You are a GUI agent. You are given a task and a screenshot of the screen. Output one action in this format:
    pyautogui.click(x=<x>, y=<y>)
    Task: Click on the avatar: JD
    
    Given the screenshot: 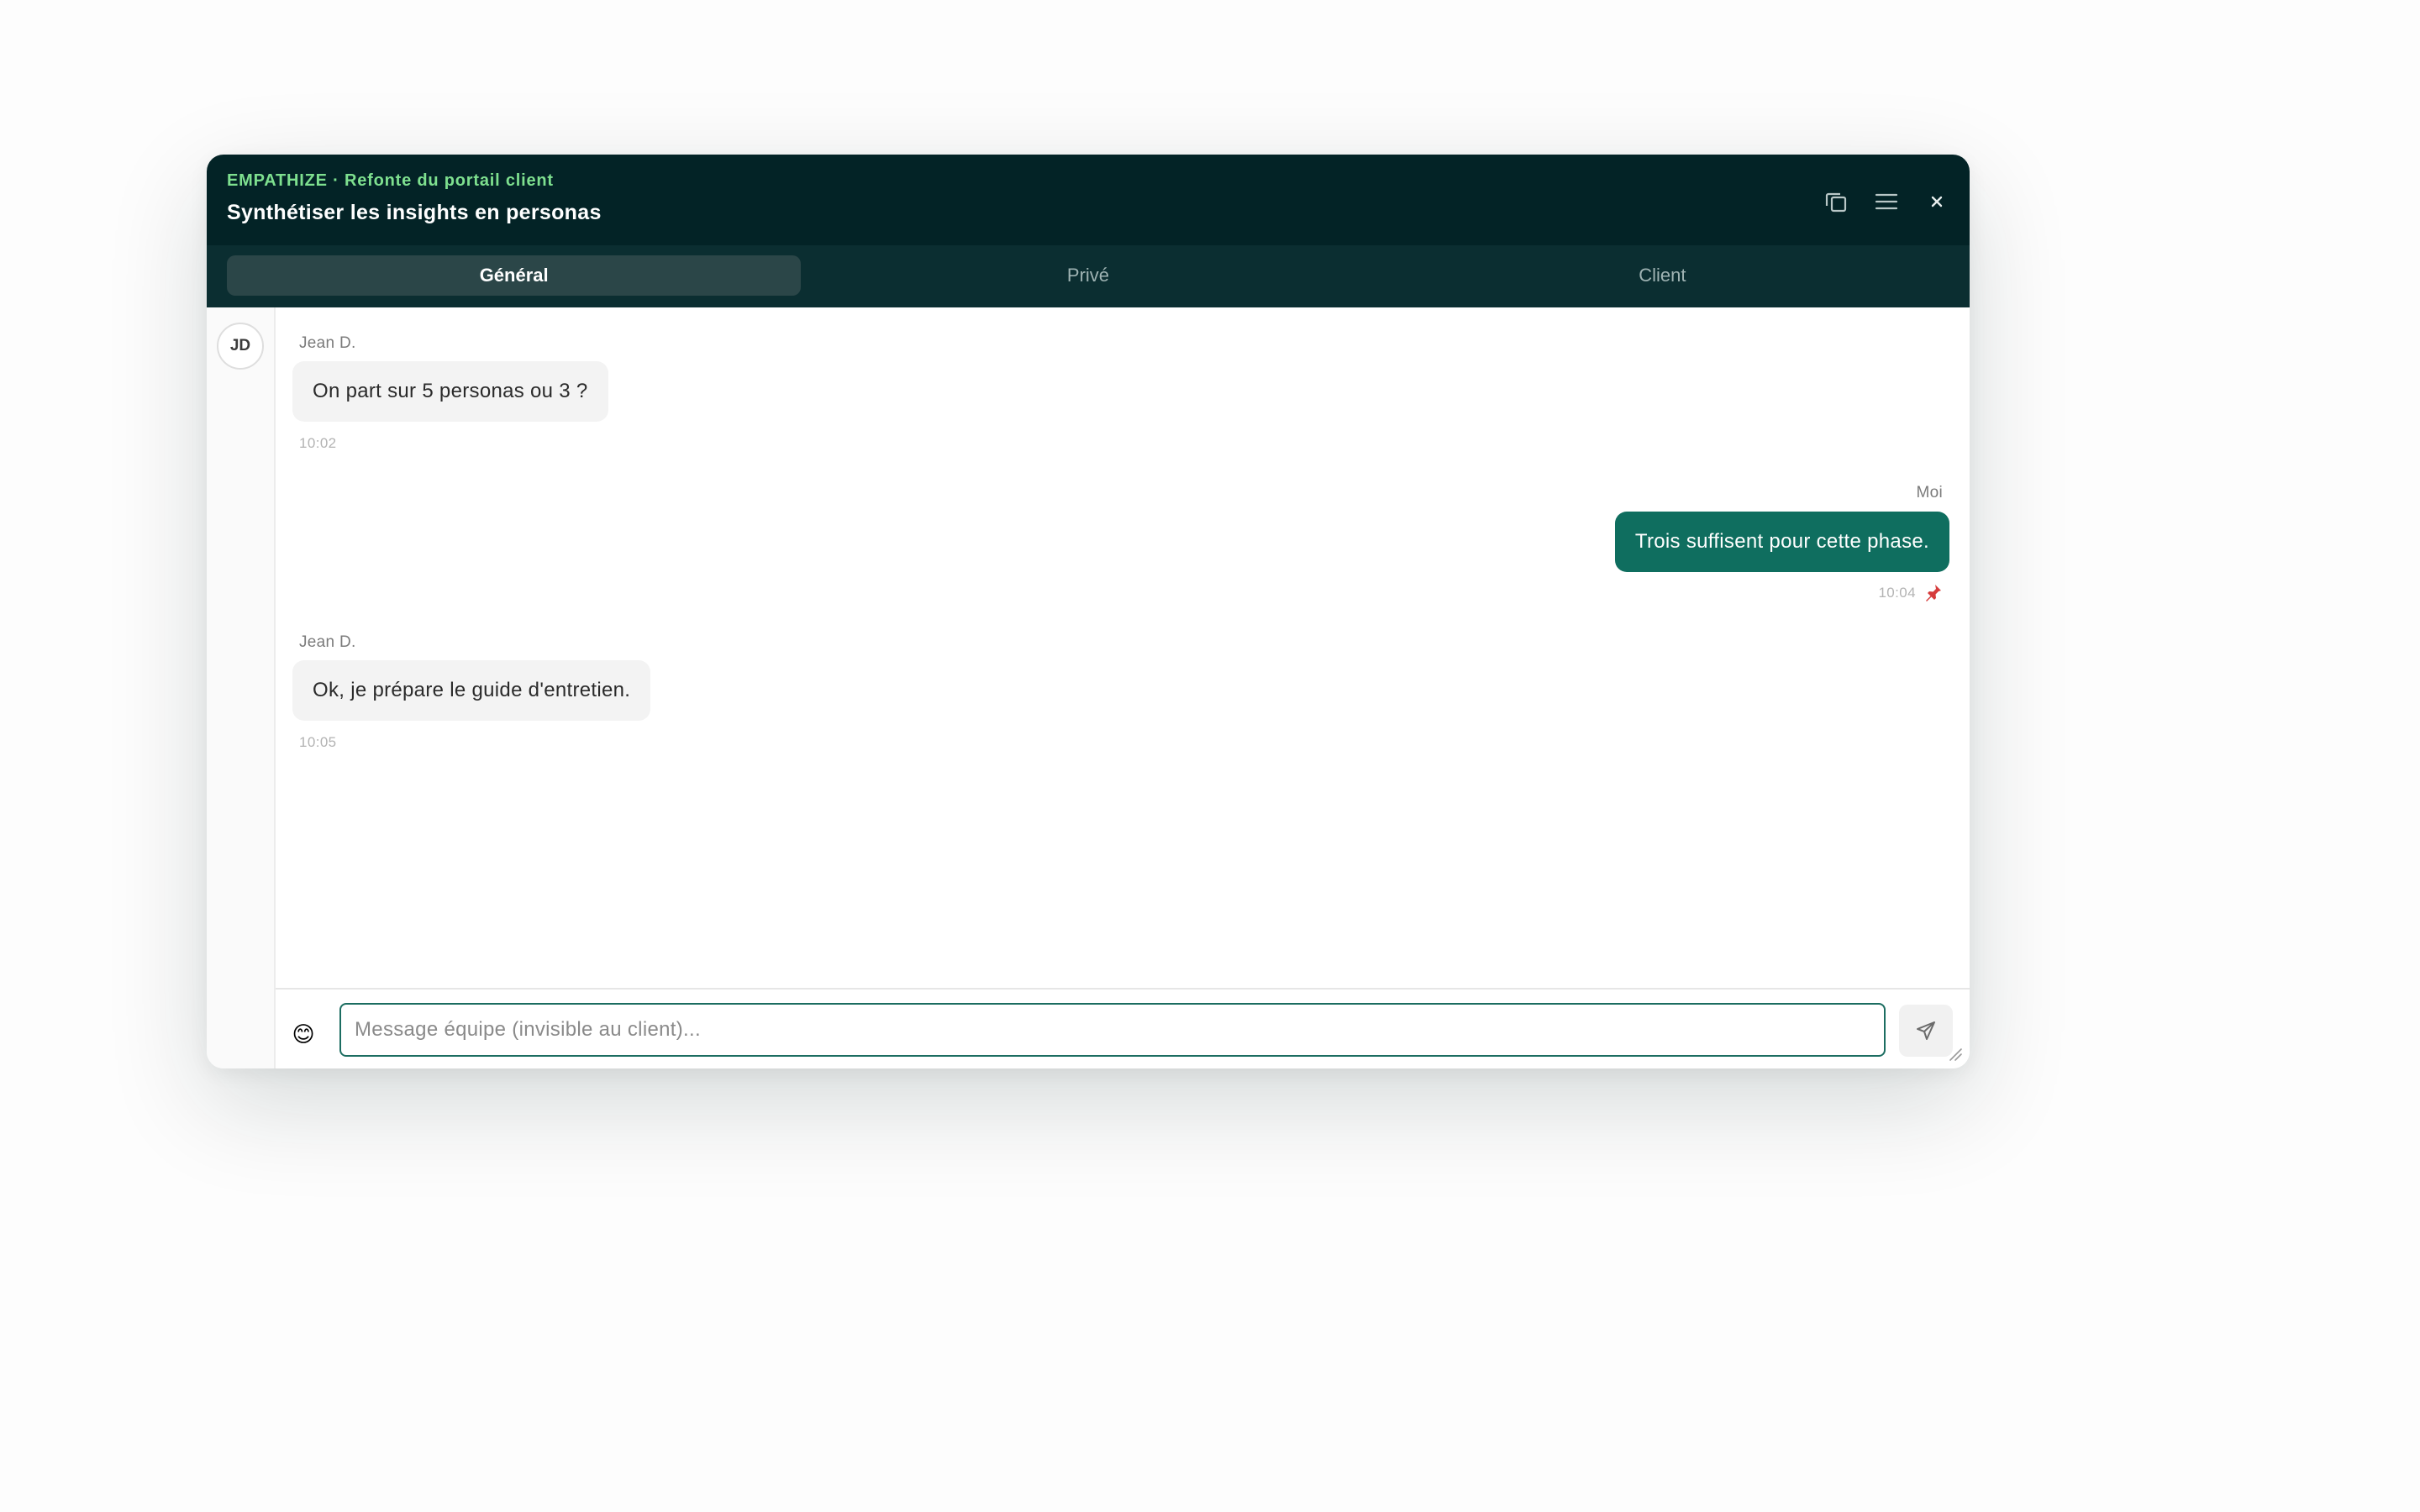 What is the action you would take?
    pyautogui.click(x=240, y=346)
    